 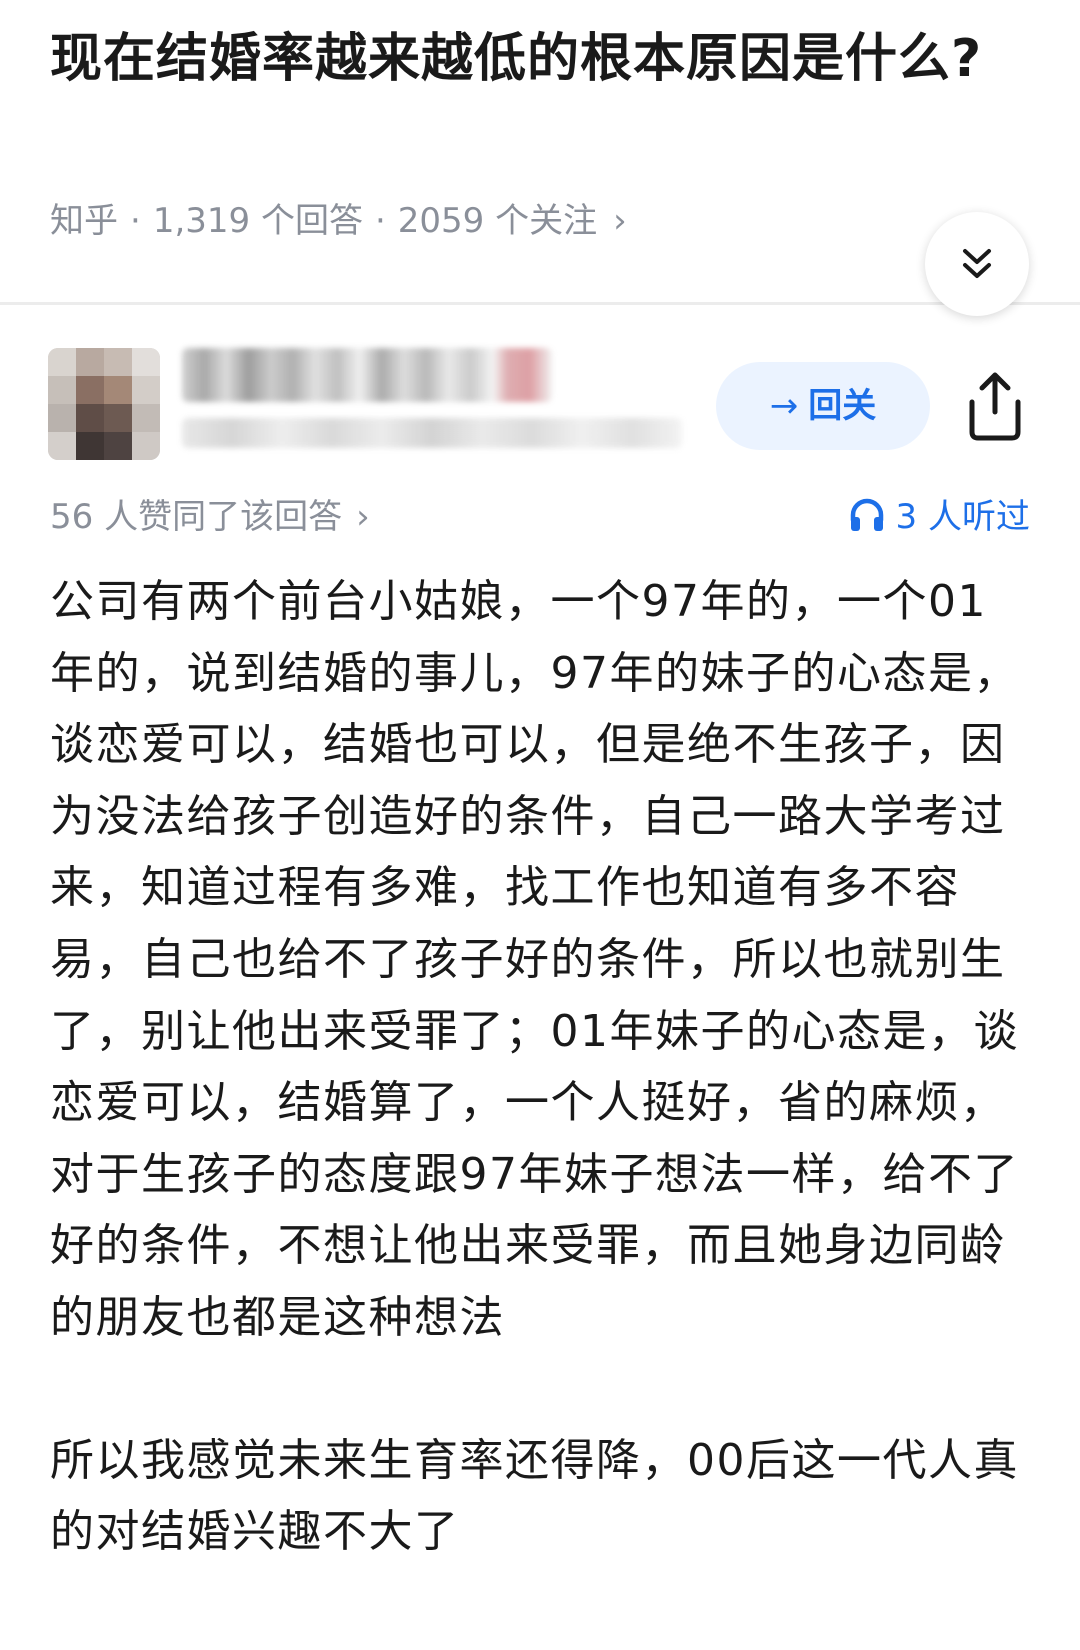 I want to click on upvote-count: 56 人赞同了该回答, so click(x=196, y=517).